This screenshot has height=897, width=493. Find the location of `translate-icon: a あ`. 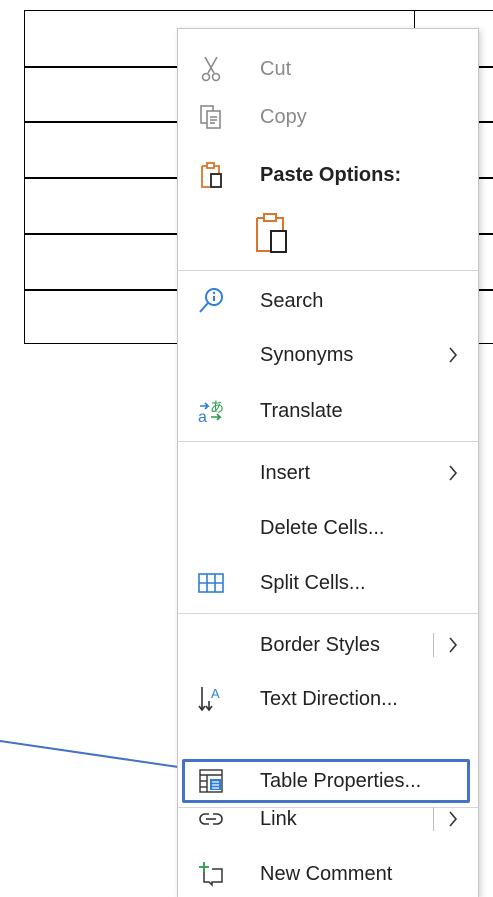

translate-icon: a あ is located at coordinates (211, 411).